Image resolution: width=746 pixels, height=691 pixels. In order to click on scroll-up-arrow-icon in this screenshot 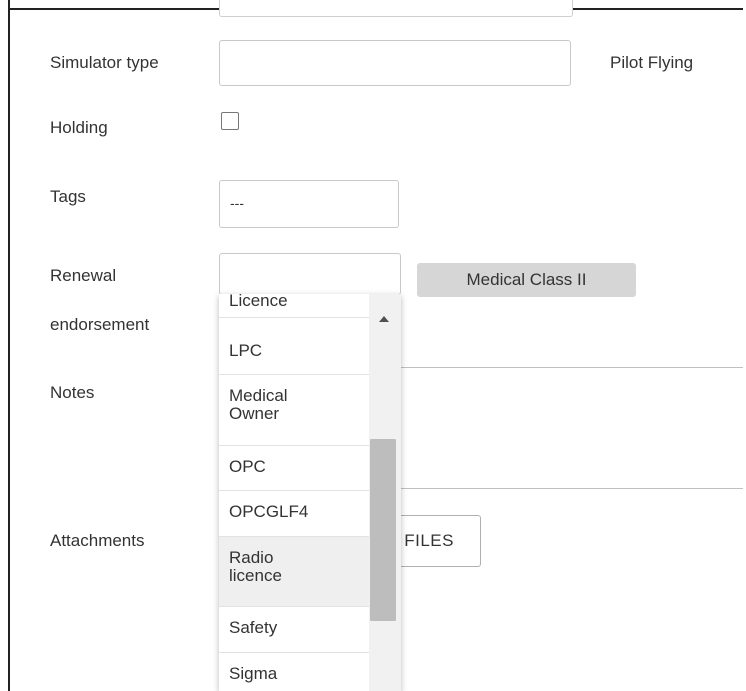, I will do `click(384, 319)`.